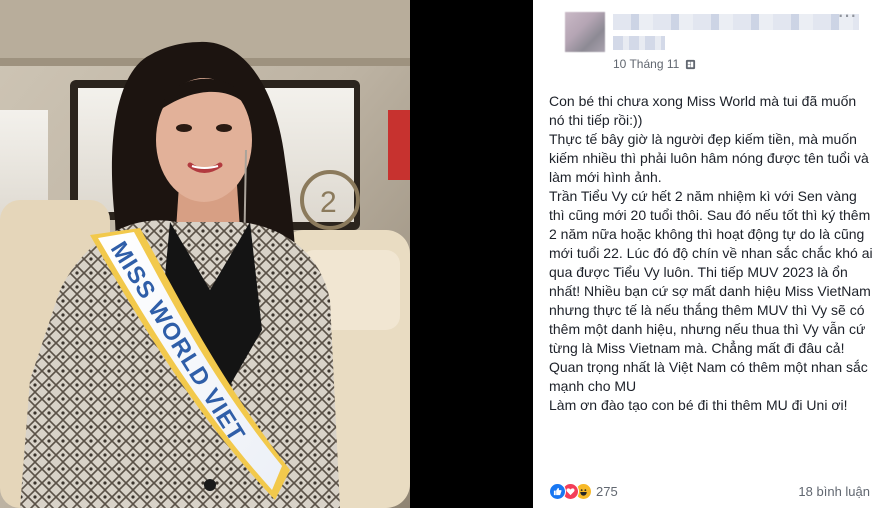 This screenshot has width=882, height=508. I want to click on globe-icon, so click(690, 64).